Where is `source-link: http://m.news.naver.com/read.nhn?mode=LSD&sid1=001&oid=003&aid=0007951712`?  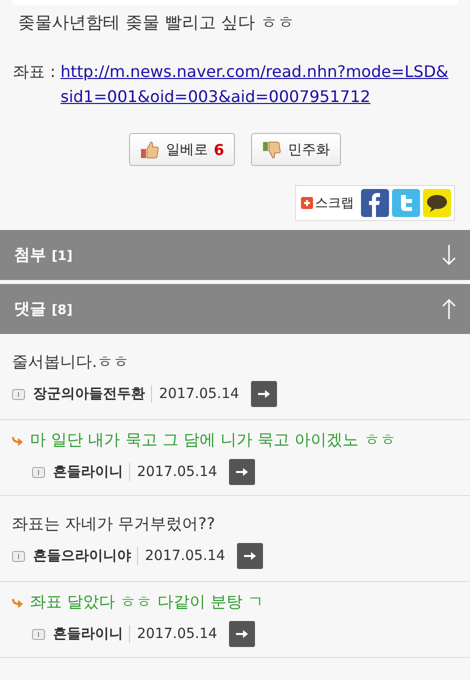
source-link: http://m.news.naver.com/read.nhn?mode=LSD&sid1=001&oid=003&aid=0007951712 is located at coordinates (258, 84).